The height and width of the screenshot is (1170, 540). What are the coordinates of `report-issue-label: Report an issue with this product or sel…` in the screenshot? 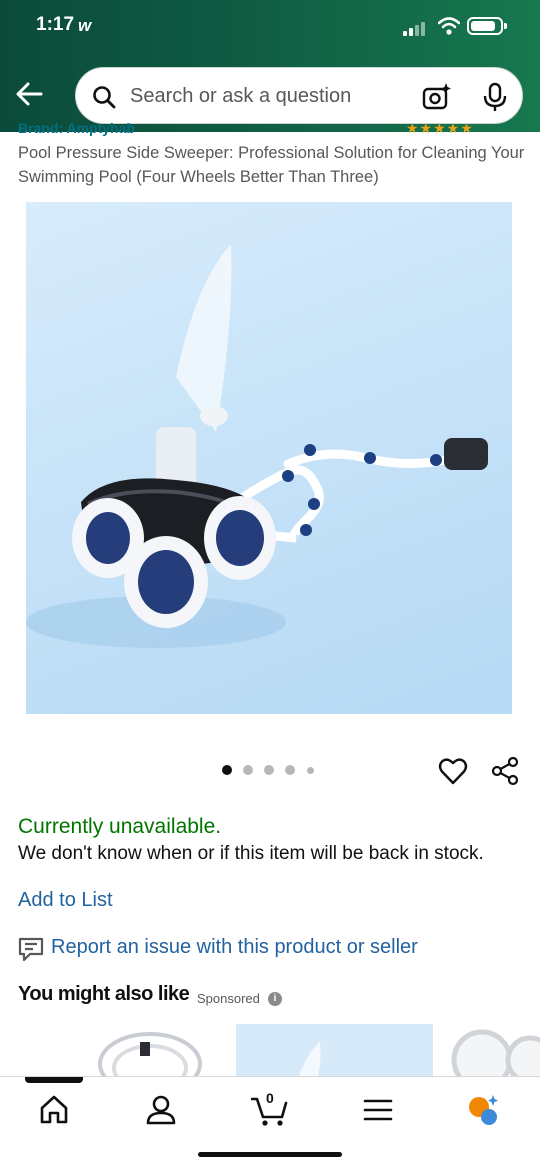 It's located at (234, 947).